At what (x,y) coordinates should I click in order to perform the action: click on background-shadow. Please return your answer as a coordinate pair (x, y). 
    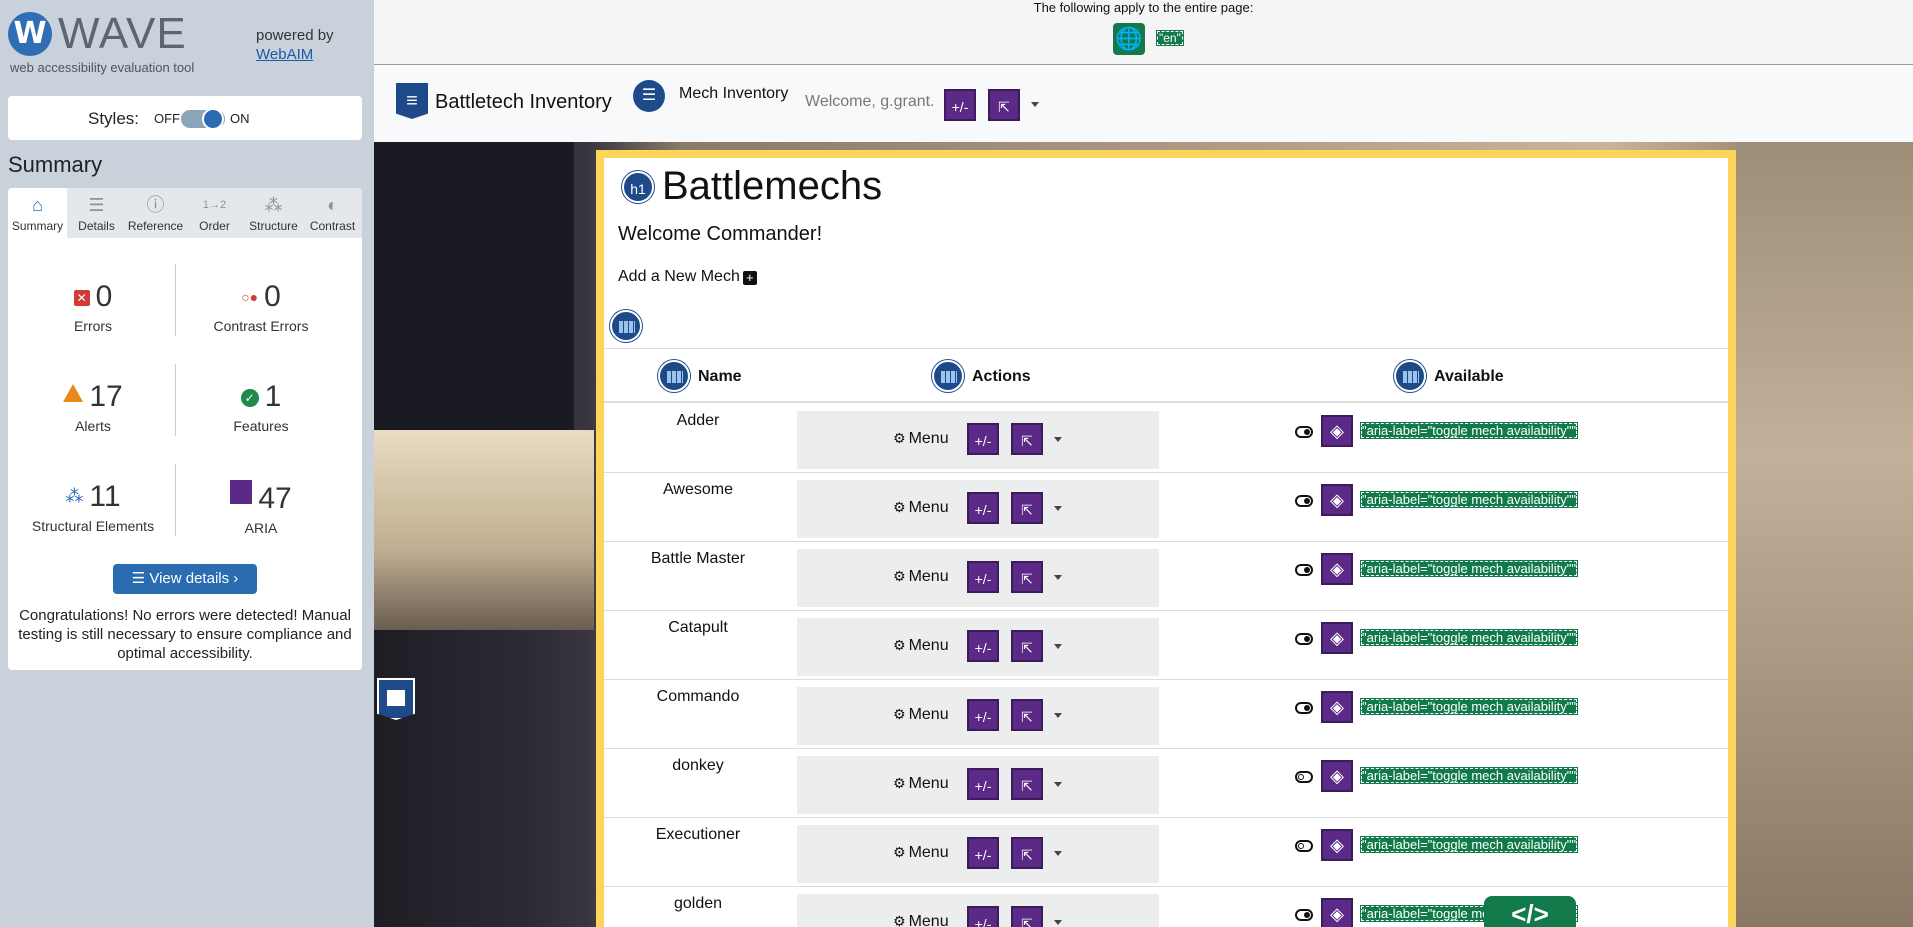
    Looking at the image, I should click on (474, 292).